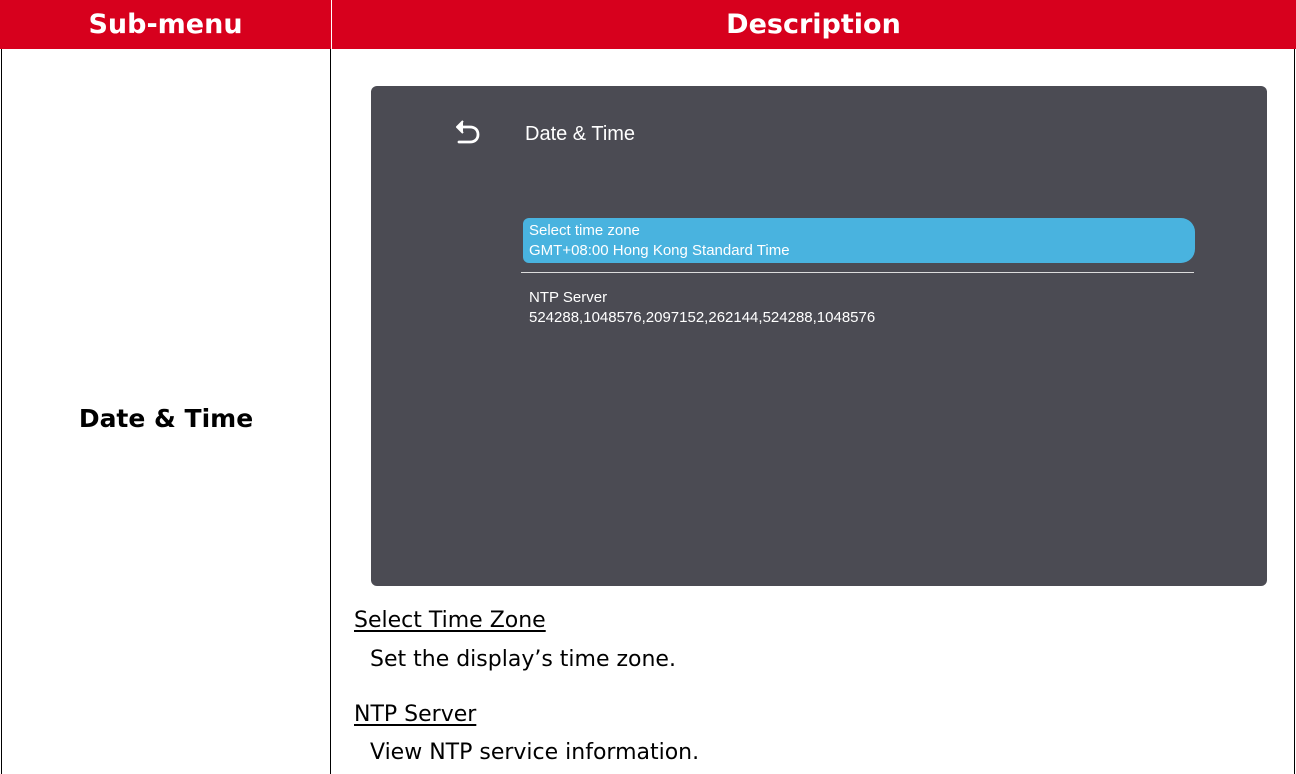 The width and height of the screenshot is (1296, 774). Describe the element at coordinates (813, 24) in the screenshot. I see `header-description: Description` at that location.